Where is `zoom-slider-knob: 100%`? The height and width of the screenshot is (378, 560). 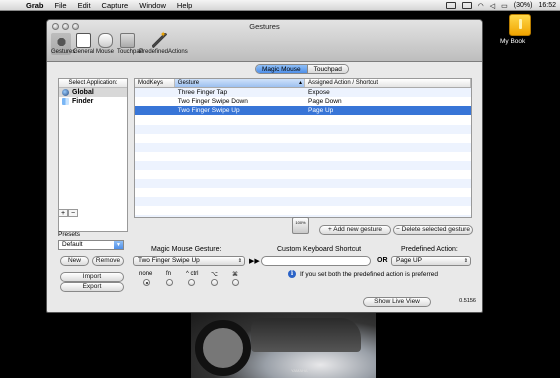 zoom-slider-knob: 100% is located at coordinates (300, 225).